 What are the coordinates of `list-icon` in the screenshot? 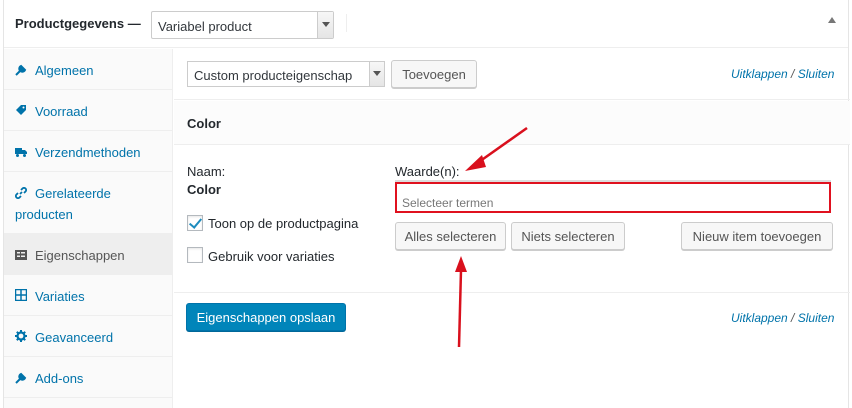 It's located at (21, 255).